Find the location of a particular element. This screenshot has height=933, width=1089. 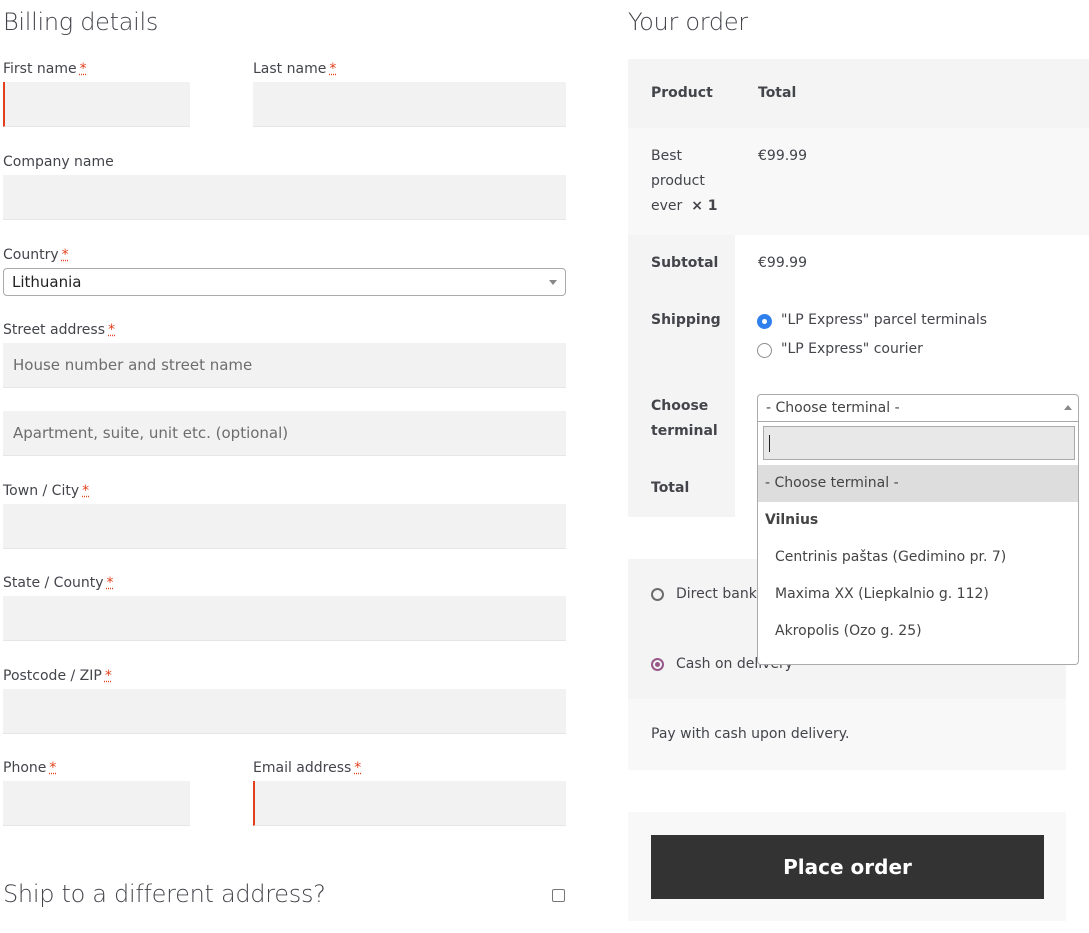

product-price: €99.99 is located at coordinates (782, 156).